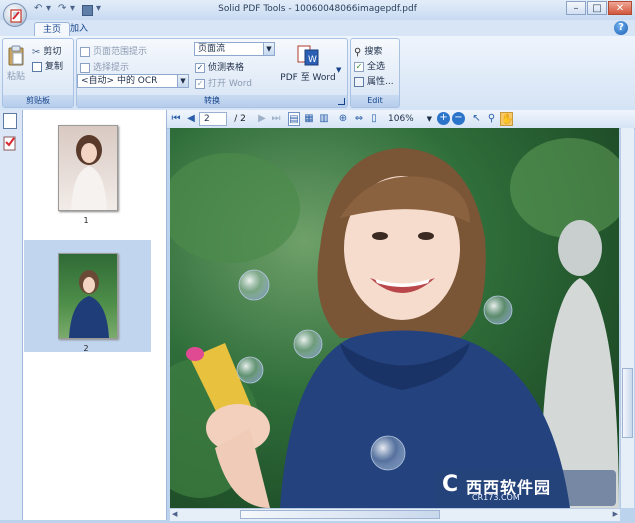 This screenshot has width=635, height=523. Describe the element at coordinates (38, 101) in the screenshot. I see `group-label: 剪贴板` at that location.